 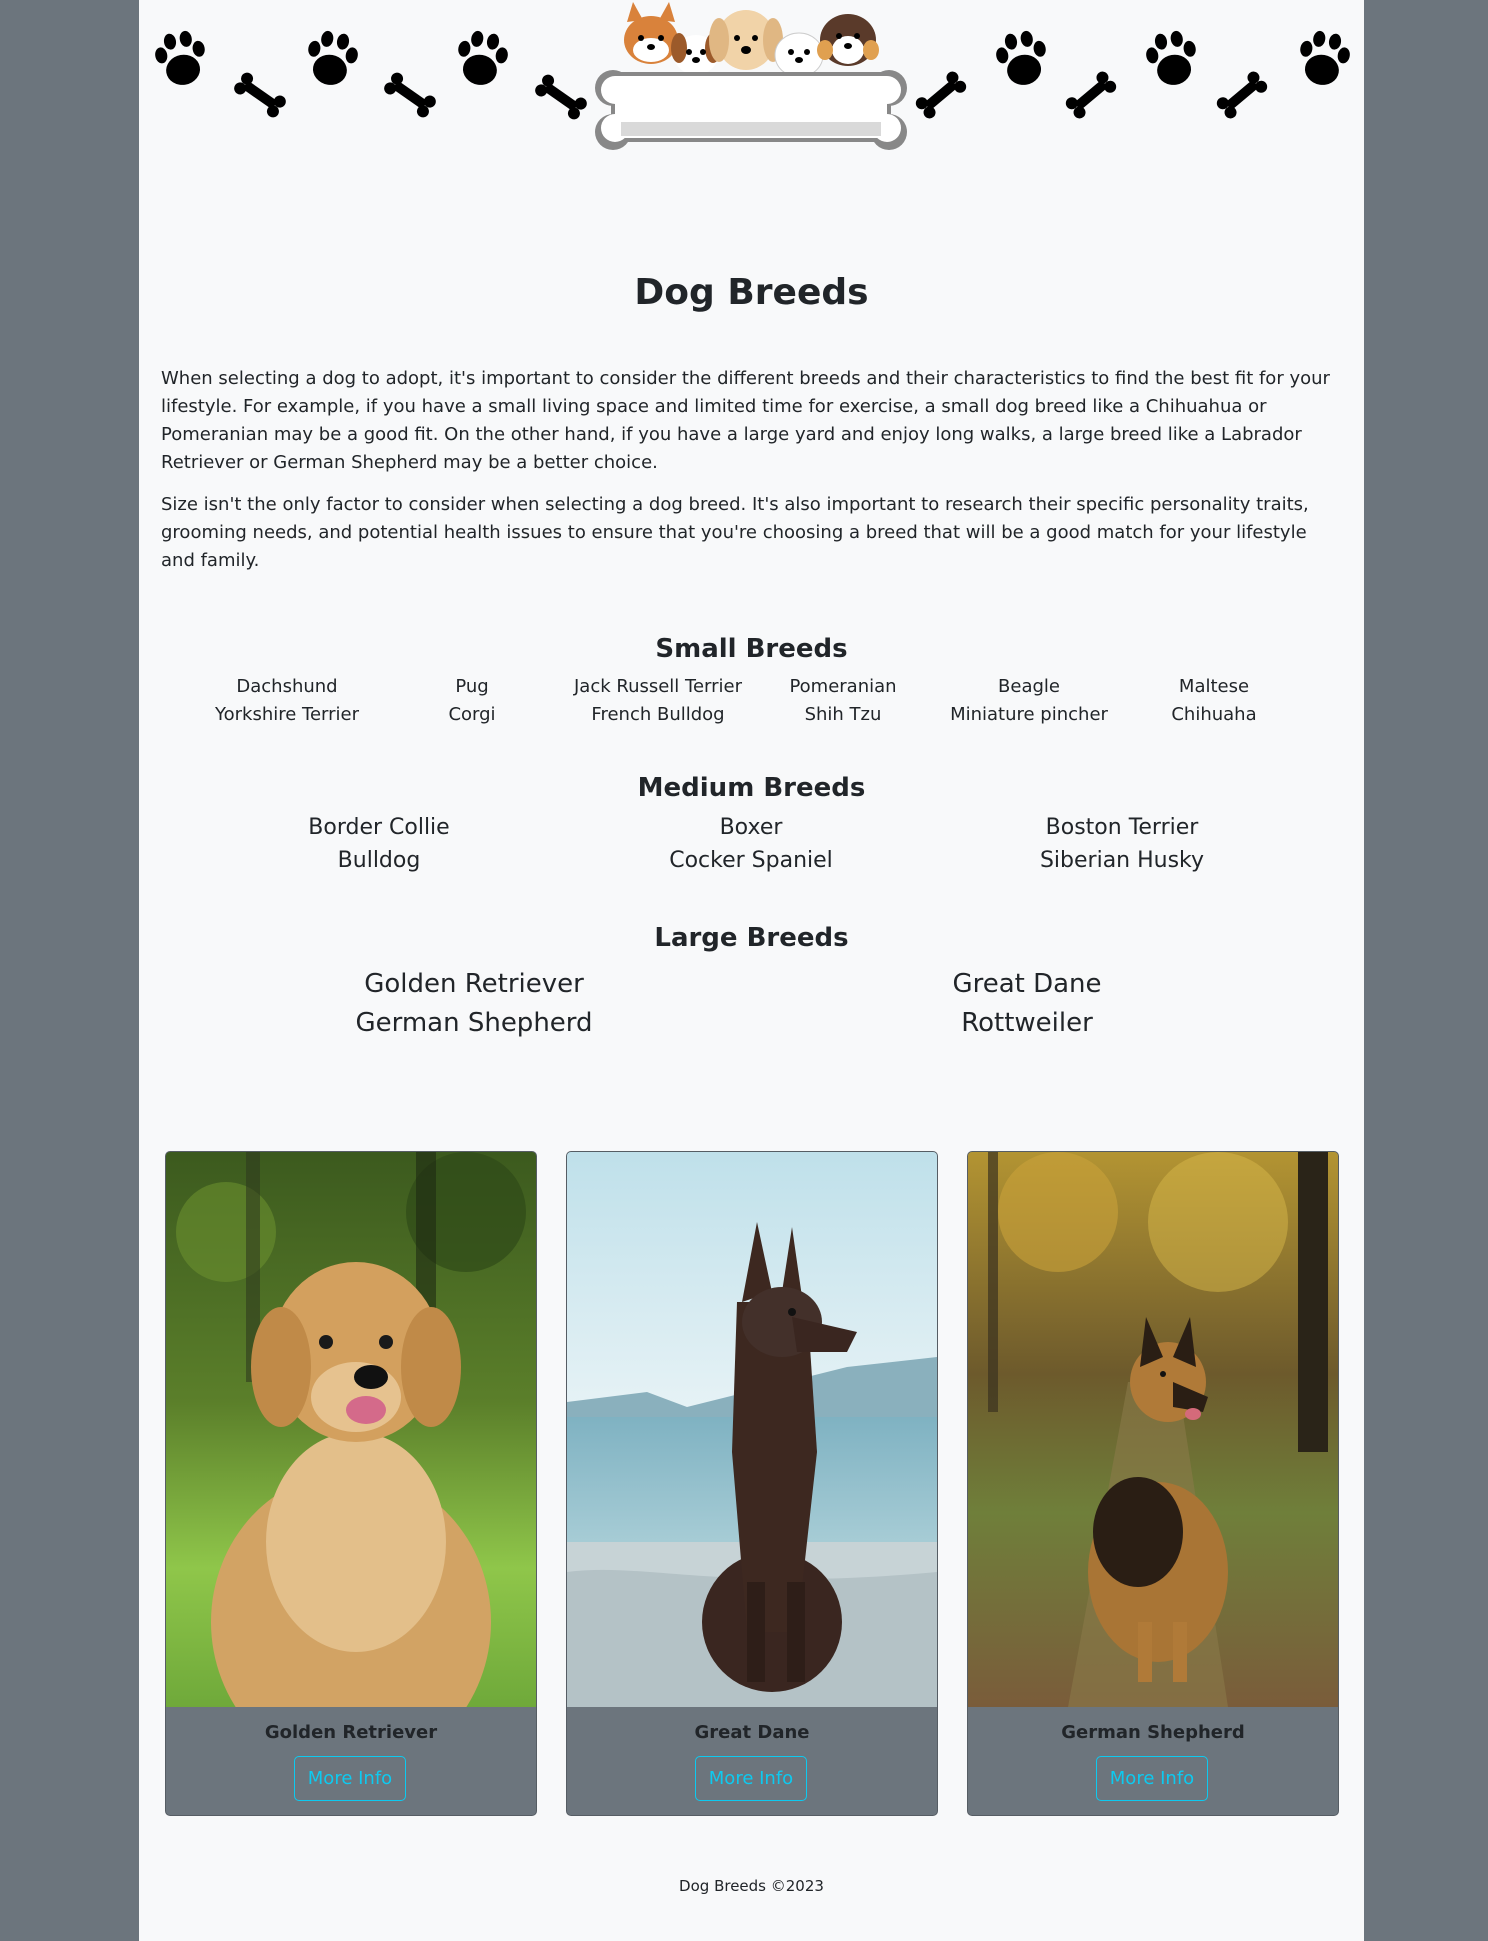 I want to click on golden-retriever-photo, so click(x=351, y=1429).